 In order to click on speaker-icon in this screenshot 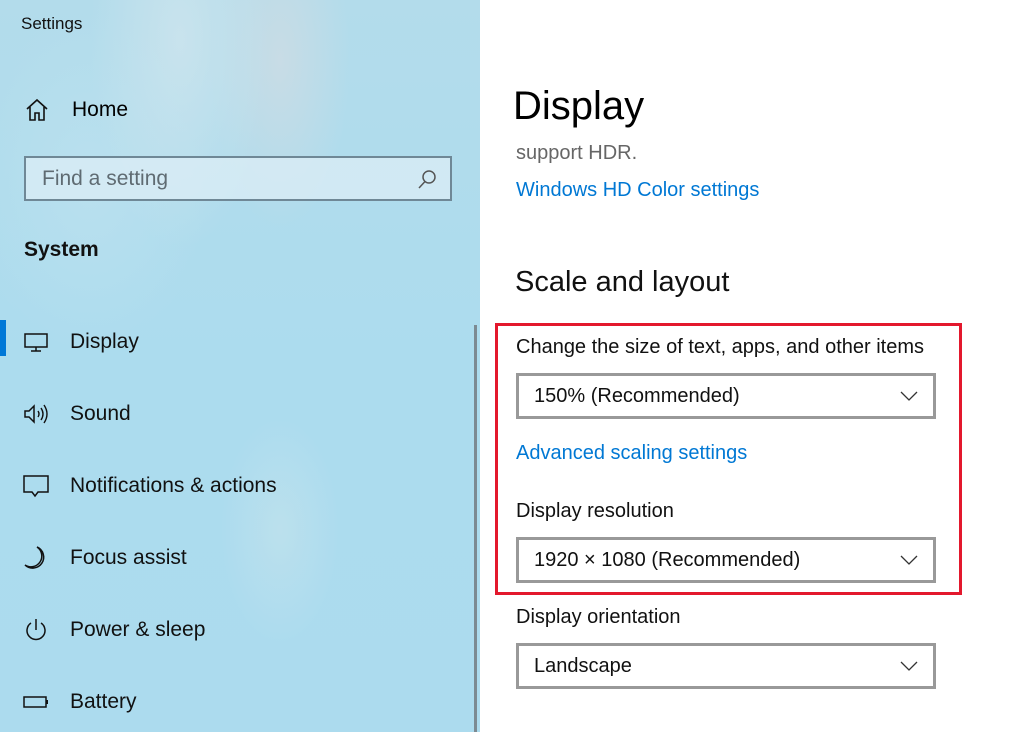, I will do `click(36, 414)`.